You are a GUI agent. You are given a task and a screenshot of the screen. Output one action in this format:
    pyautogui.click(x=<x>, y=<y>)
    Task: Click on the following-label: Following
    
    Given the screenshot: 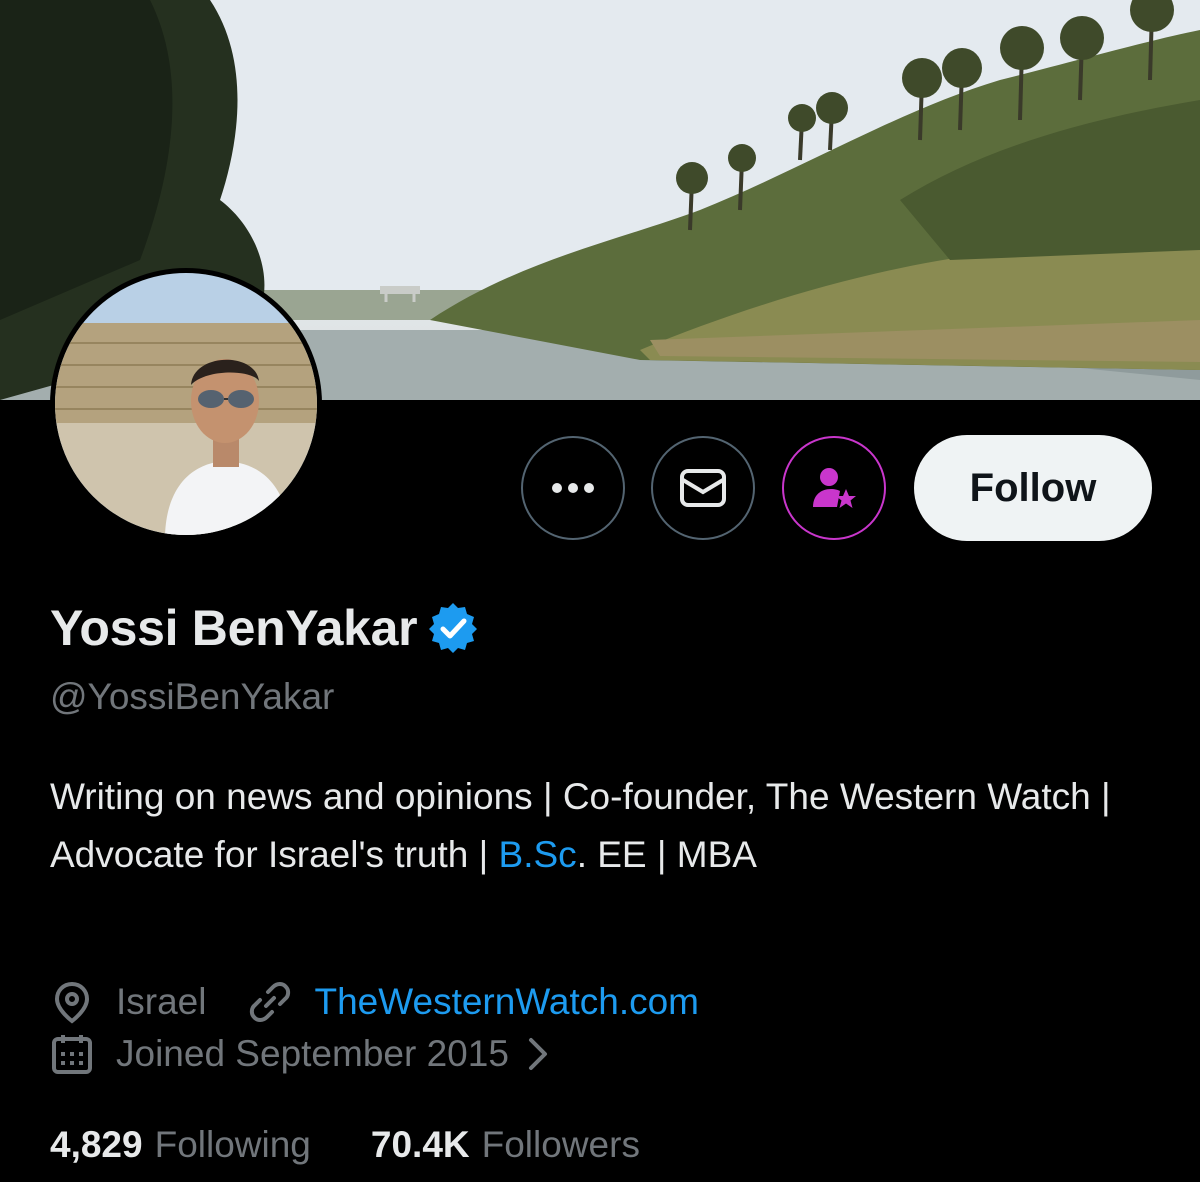 What is the action you would take?
    pyautogui.click(x=233, y=1145)
    